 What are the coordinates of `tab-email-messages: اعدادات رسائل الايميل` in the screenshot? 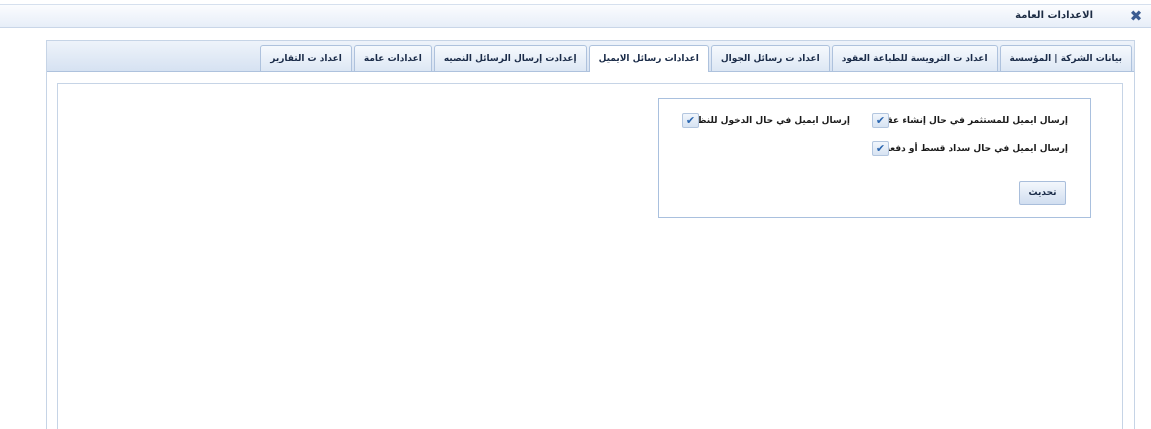 It's located at (648, 58).